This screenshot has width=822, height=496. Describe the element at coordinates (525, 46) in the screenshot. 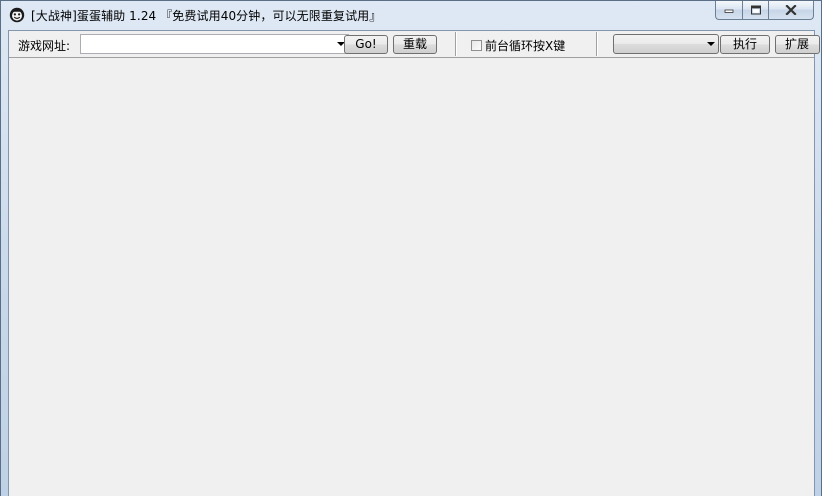

I see `loop-key-label: 前台循环按X键` at that location.